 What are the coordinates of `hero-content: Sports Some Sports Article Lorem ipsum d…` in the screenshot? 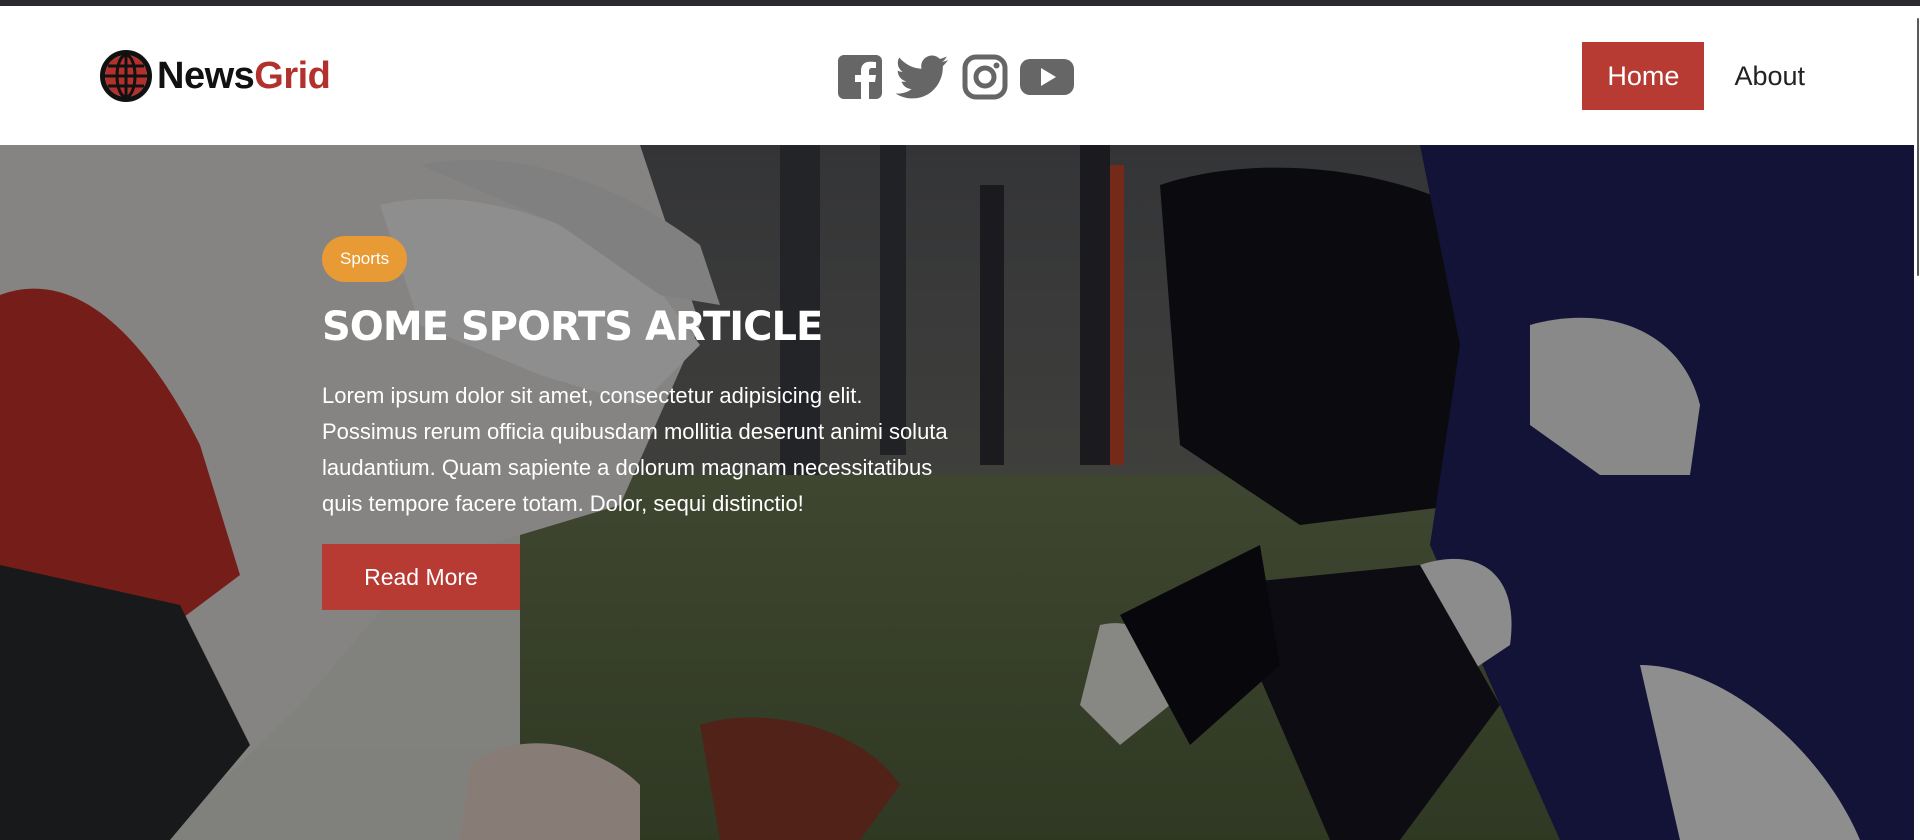 It's located at (642, 423).